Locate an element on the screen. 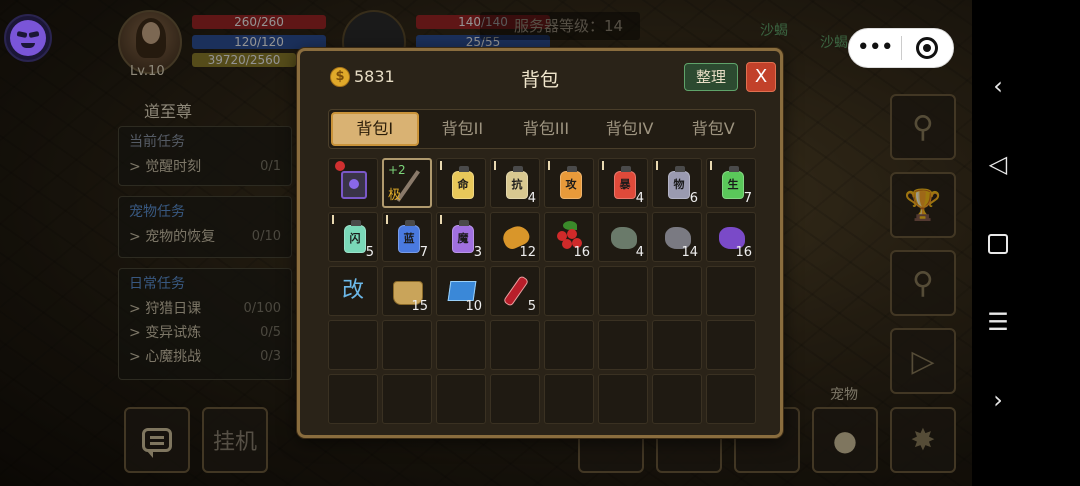 This screenshot has width=1080, height=486. bag-tabs: 背包I 背包II 背包III 背包IV 背包V is located at coordinates (542, 129).